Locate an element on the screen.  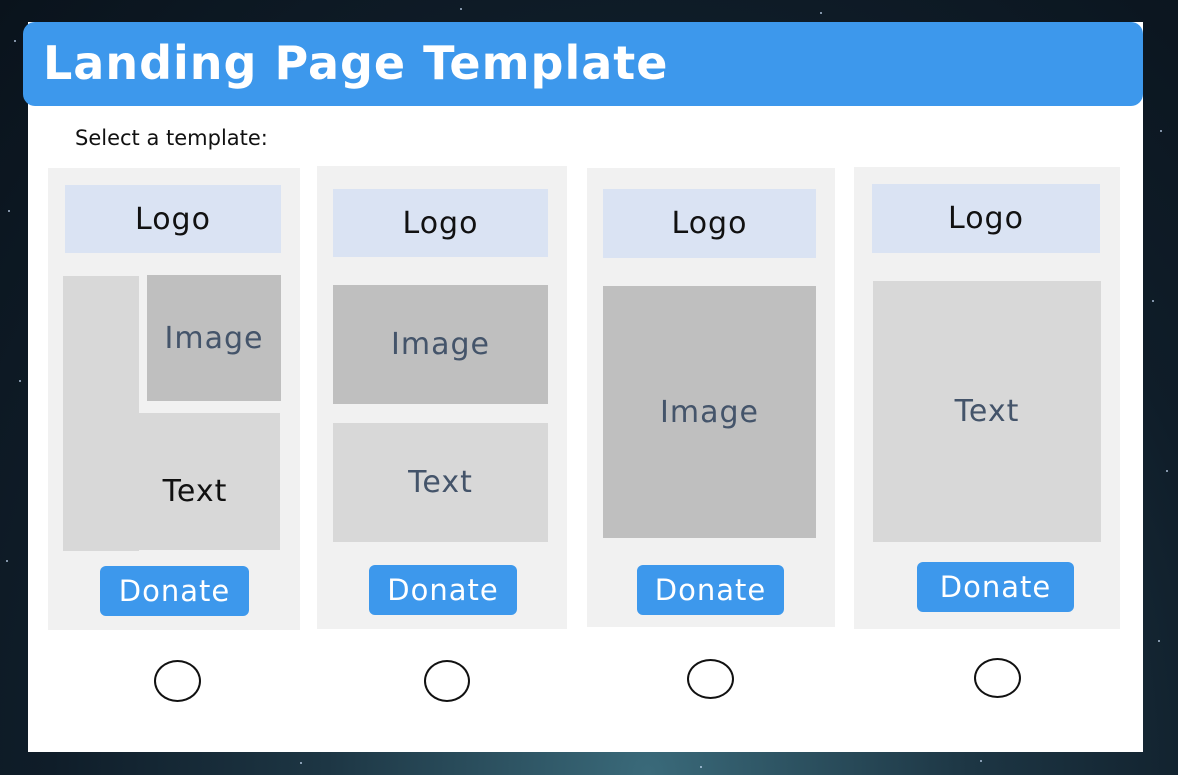
select-template-prompt: Select a template: is located at coordinates (171, 138).